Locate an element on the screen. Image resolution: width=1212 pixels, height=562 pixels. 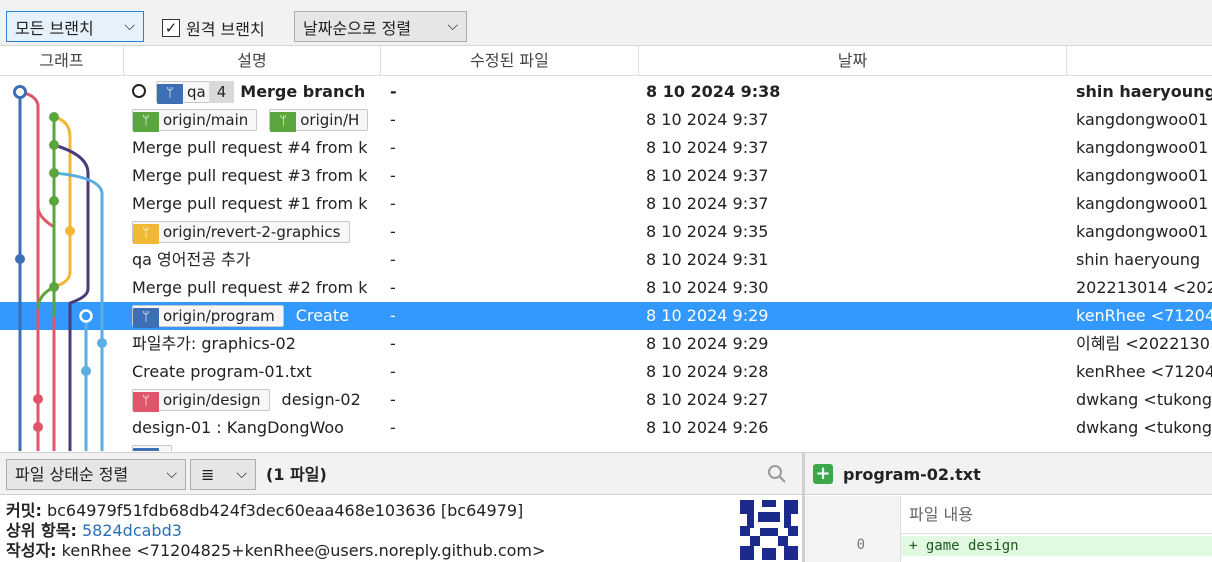
branch-tag: ᛘ origin/design is located at coordinates (201, 400).